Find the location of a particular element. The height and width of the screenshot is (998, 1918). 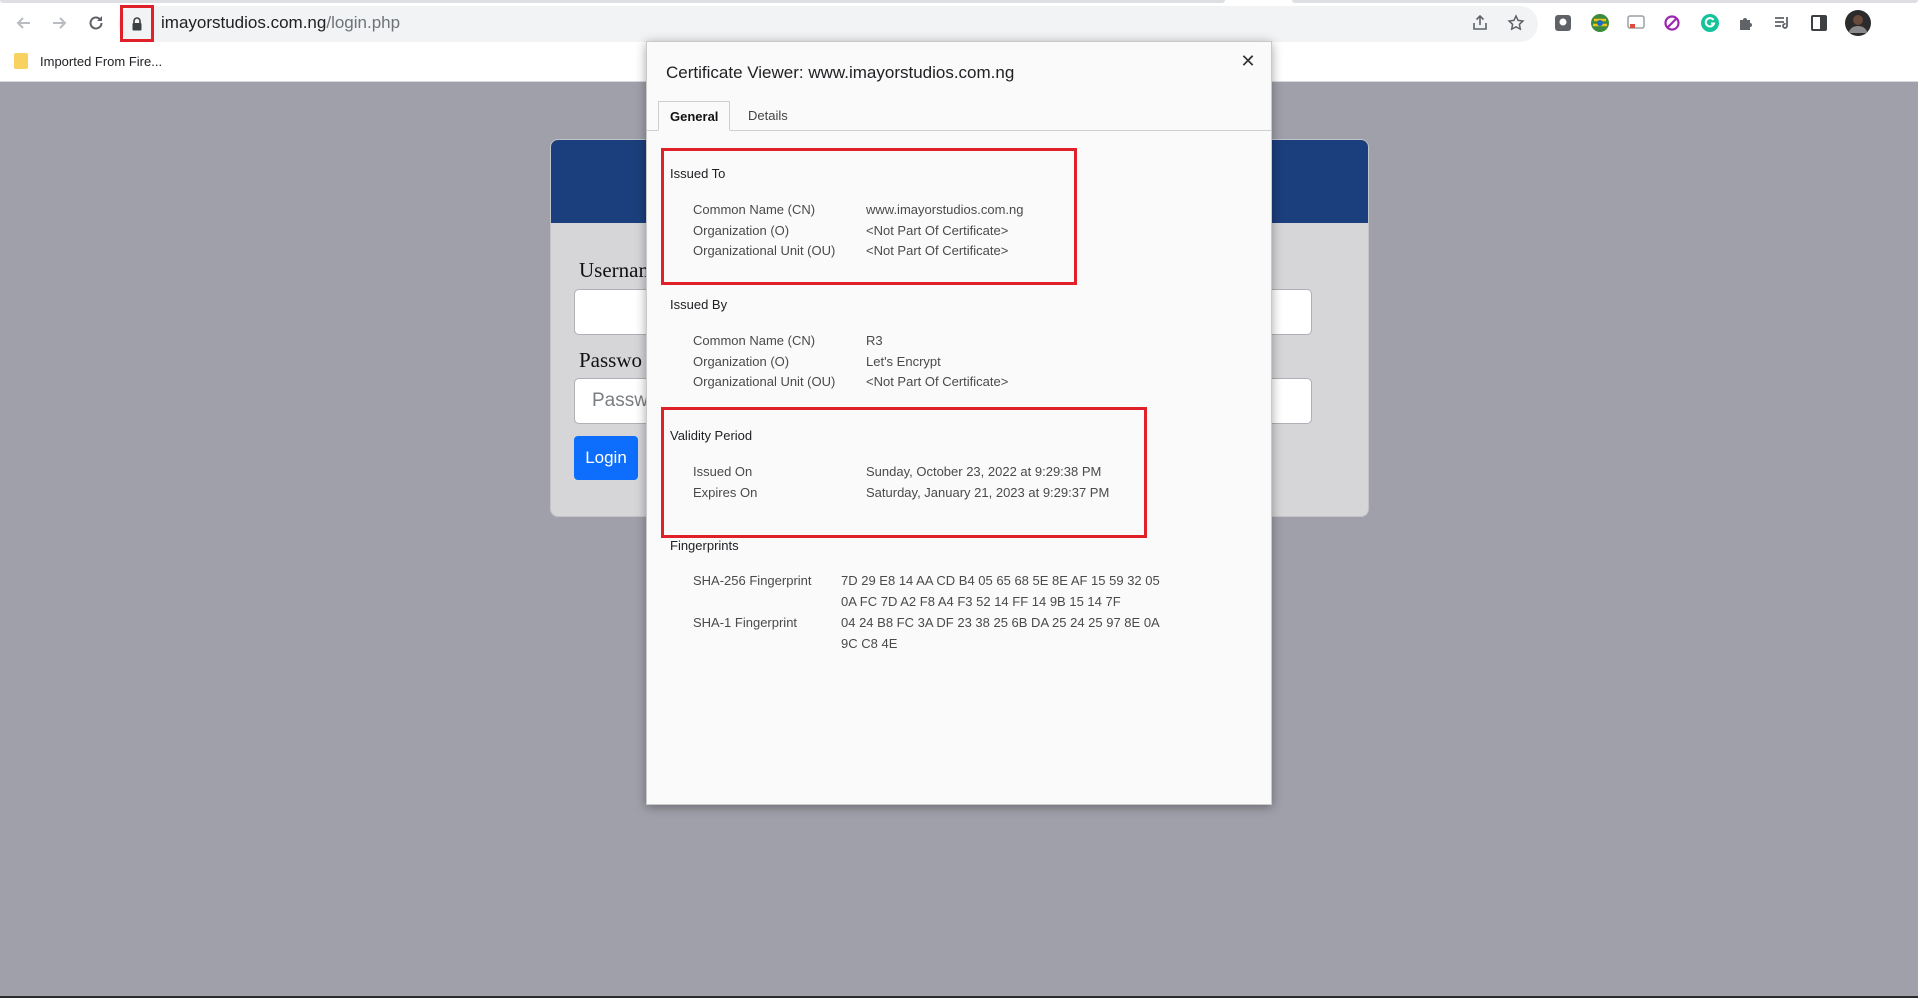

url-text: imayorstudios.com.ng/login.php is located at coordinates (280, 23).